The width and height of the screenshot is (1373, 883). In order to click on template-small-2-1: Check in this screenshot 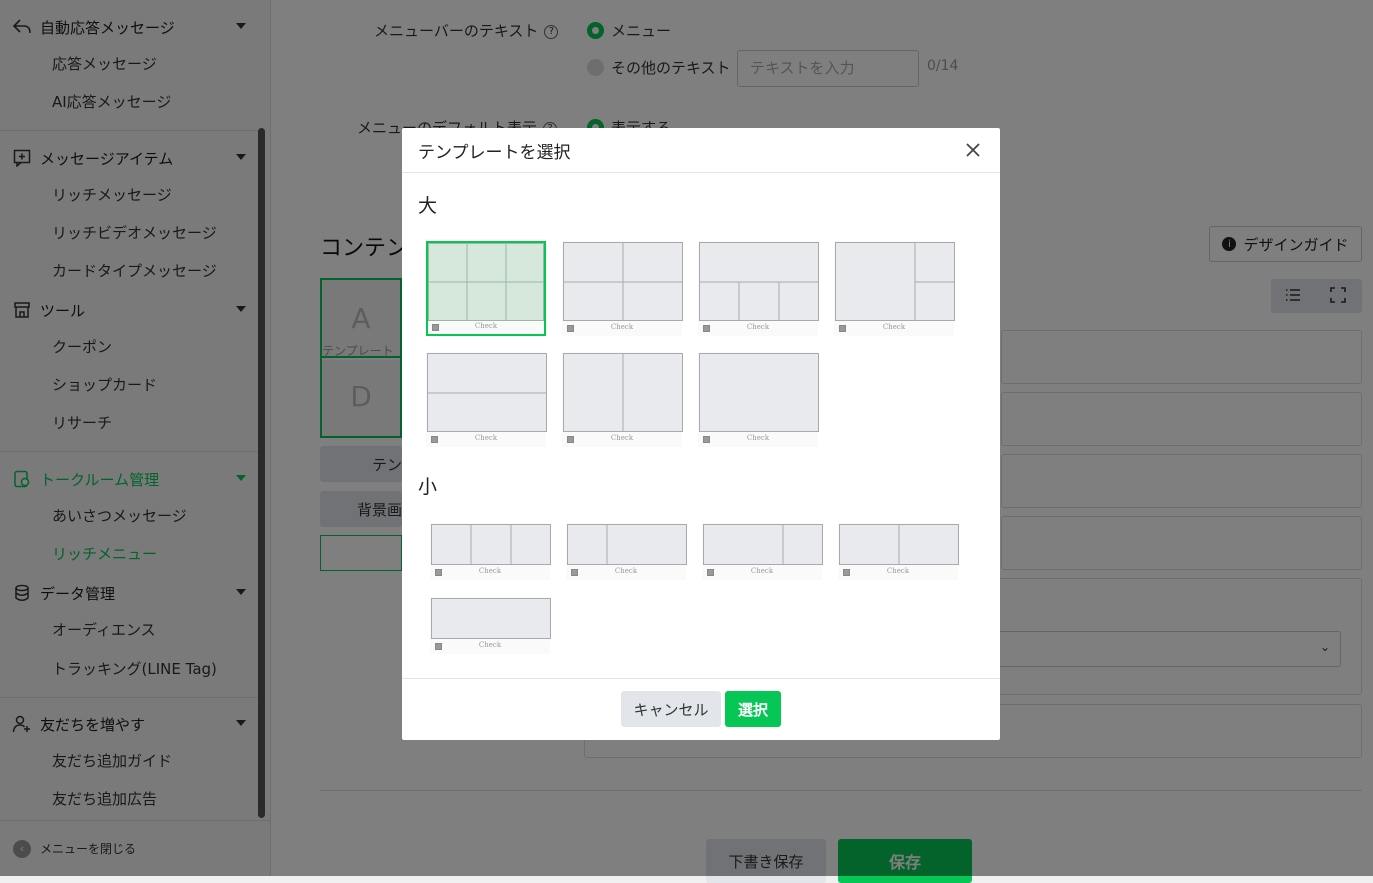, I will do `click(762, 551)`.